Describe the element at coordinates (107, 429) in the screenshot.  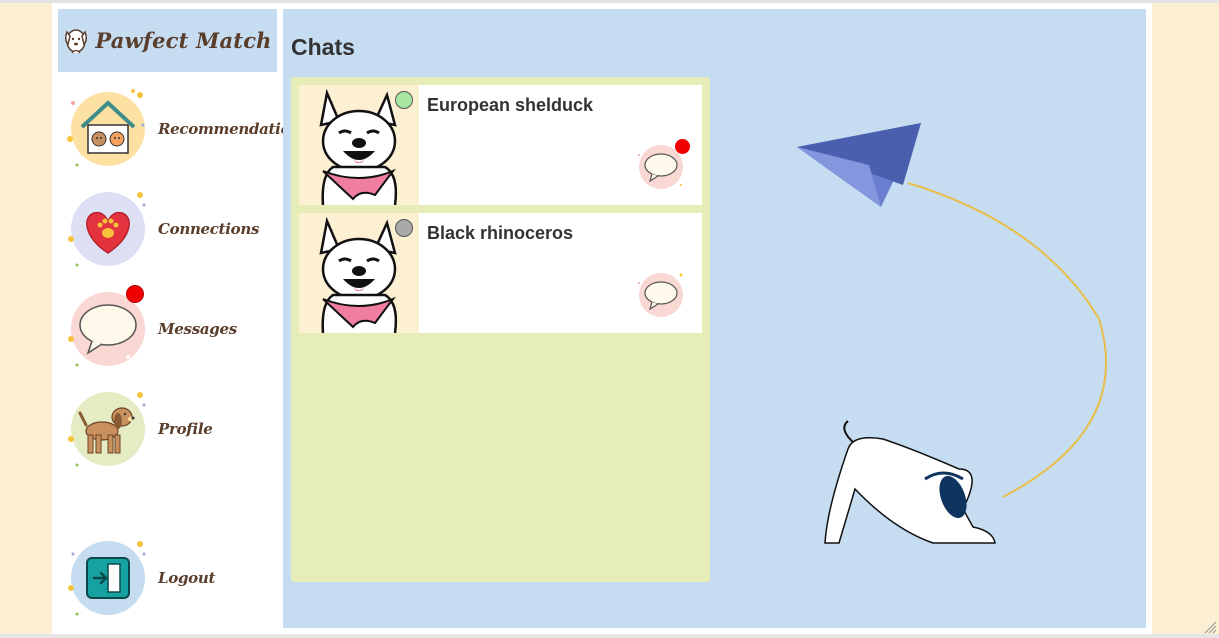
I see `dog-icon` at that location.